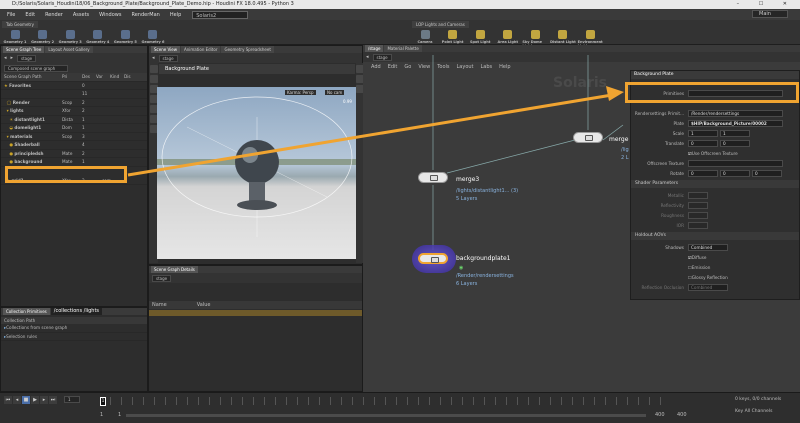  Describe the element at coordinates (758, 399) in the screenshot. I see `keys-status: 0 keys, 0/0 channels` at that location.